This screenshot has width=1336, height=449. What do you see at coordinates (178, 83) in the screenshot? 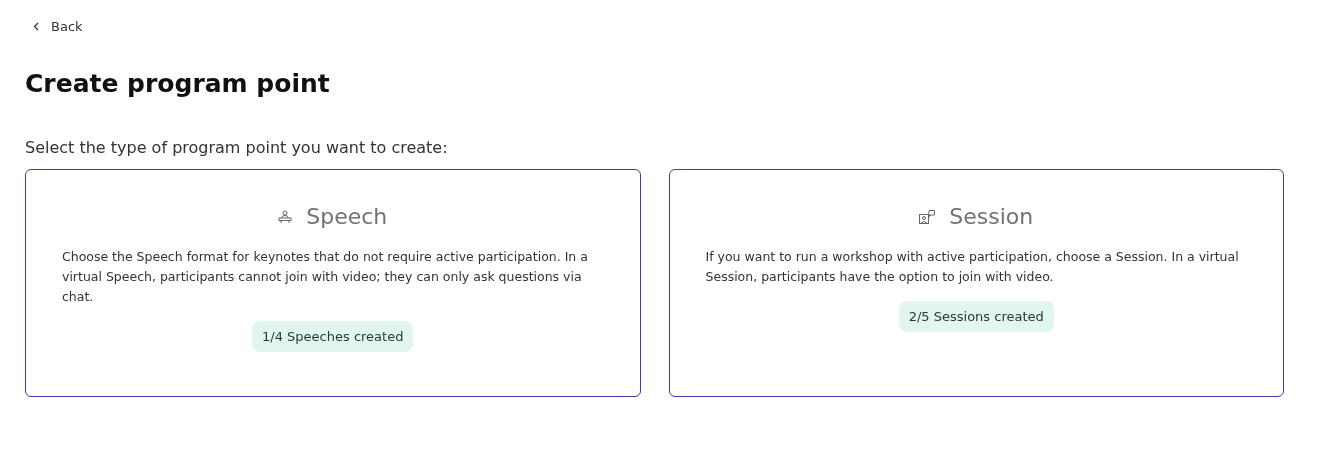
I see `page-title: Create program point` at bounding box center [178, 83].